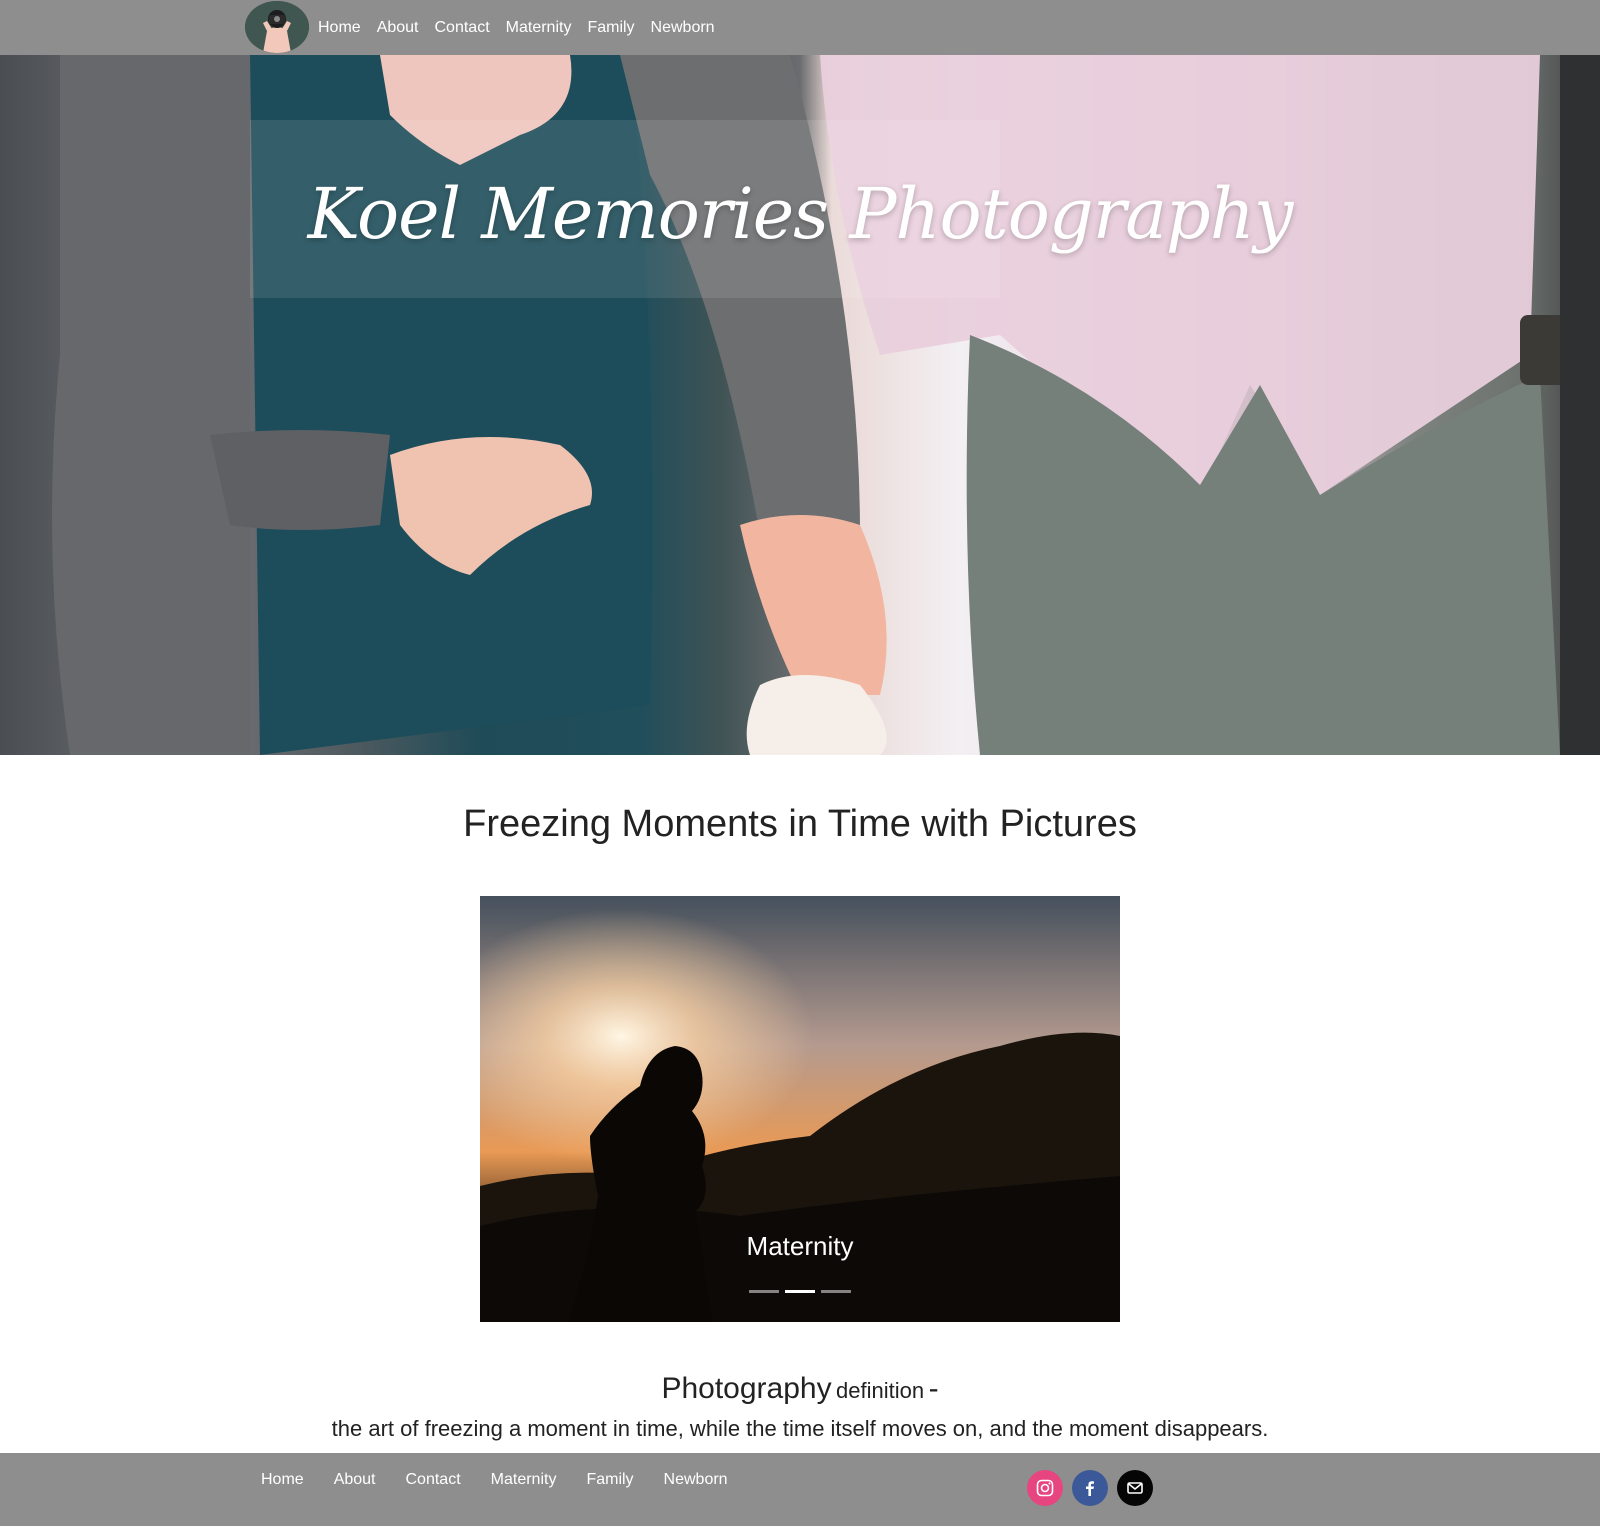 This screenshot has height=1526, width=1600. What do you see at coordinates (433, 1480) in the screenshot?
I see `footer-link-contact: Contact` at bounding box center [433, 1480].